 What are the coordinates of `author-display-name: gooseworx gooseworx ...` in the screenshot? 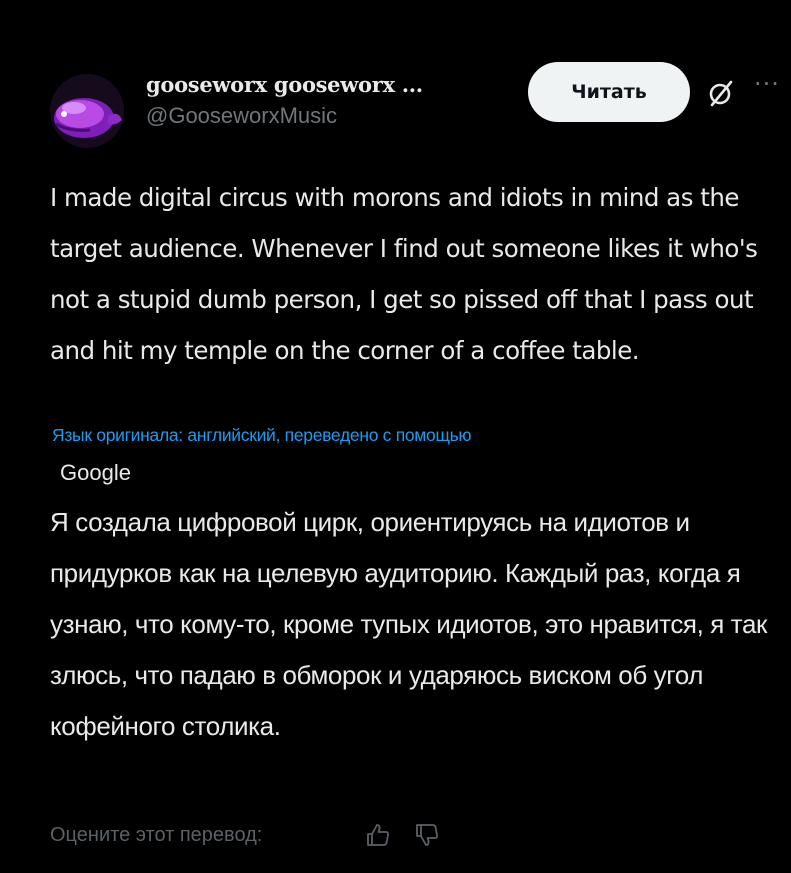 It's located at (356, 84).